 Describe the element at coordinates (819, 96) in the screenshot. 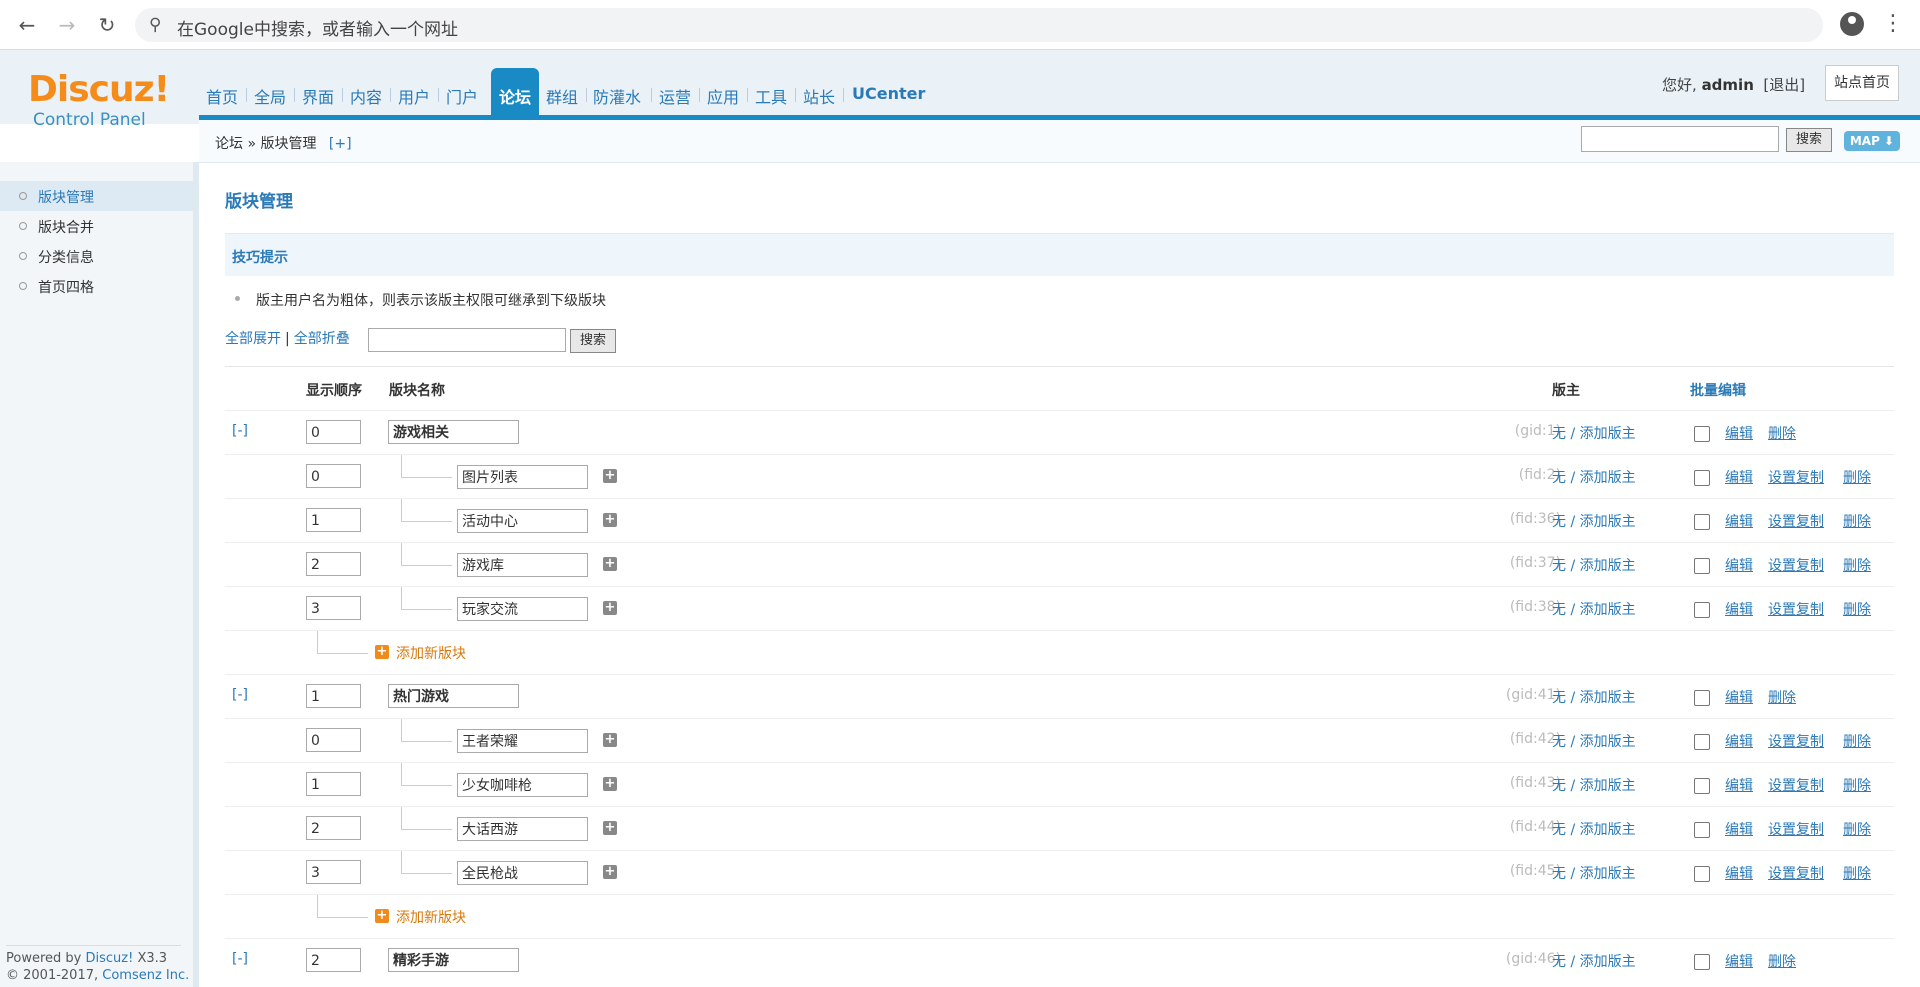

I see `nav-founder: 站长` at that location.